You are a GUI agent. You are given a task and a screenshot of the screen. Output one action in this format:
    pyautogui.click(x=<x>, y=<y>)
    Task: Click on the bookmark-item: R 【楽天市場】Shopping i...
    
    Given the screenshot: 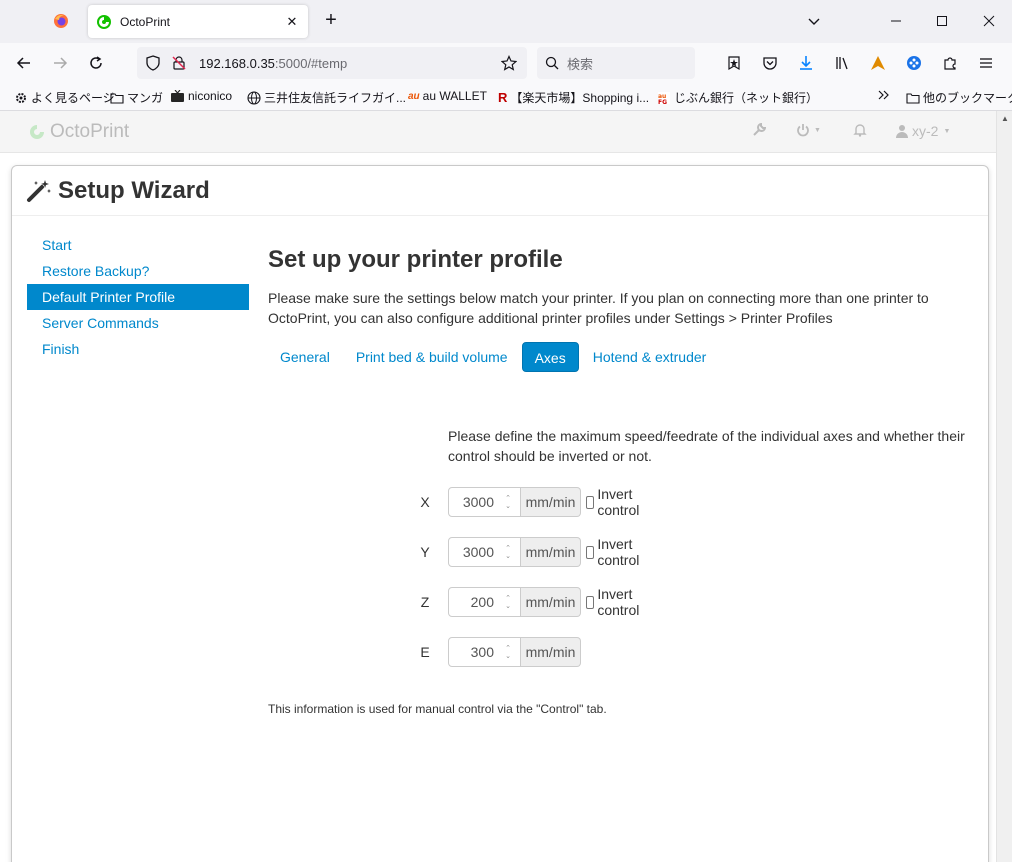 What is the action you would take?
    pyautogui.click(x=573, y=97)
    